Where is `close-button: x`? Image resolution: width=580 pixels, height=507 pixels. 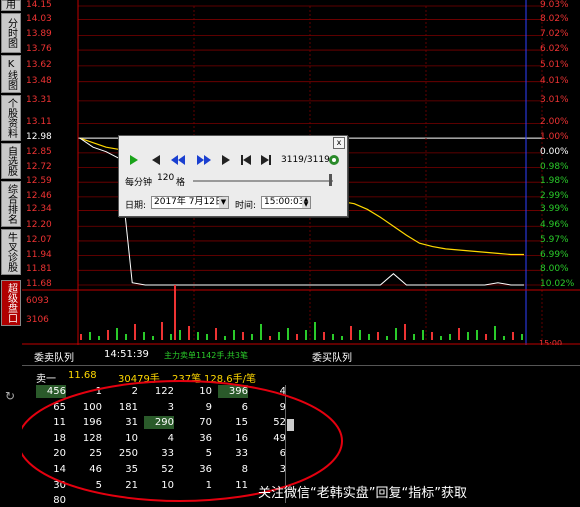 close-button: x is located at coordinates (339, 143).